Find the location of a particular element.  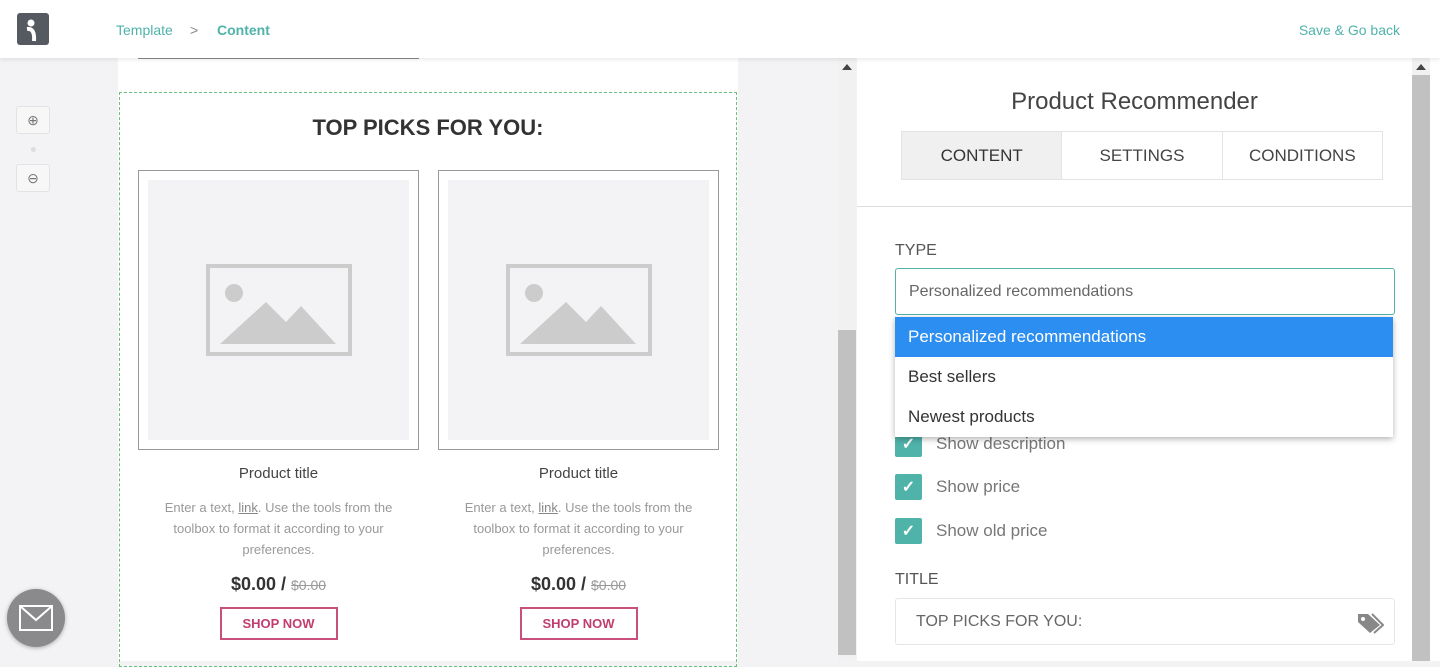

tab-conditions: CONDITIONS is located at coordinates (1302, 155).